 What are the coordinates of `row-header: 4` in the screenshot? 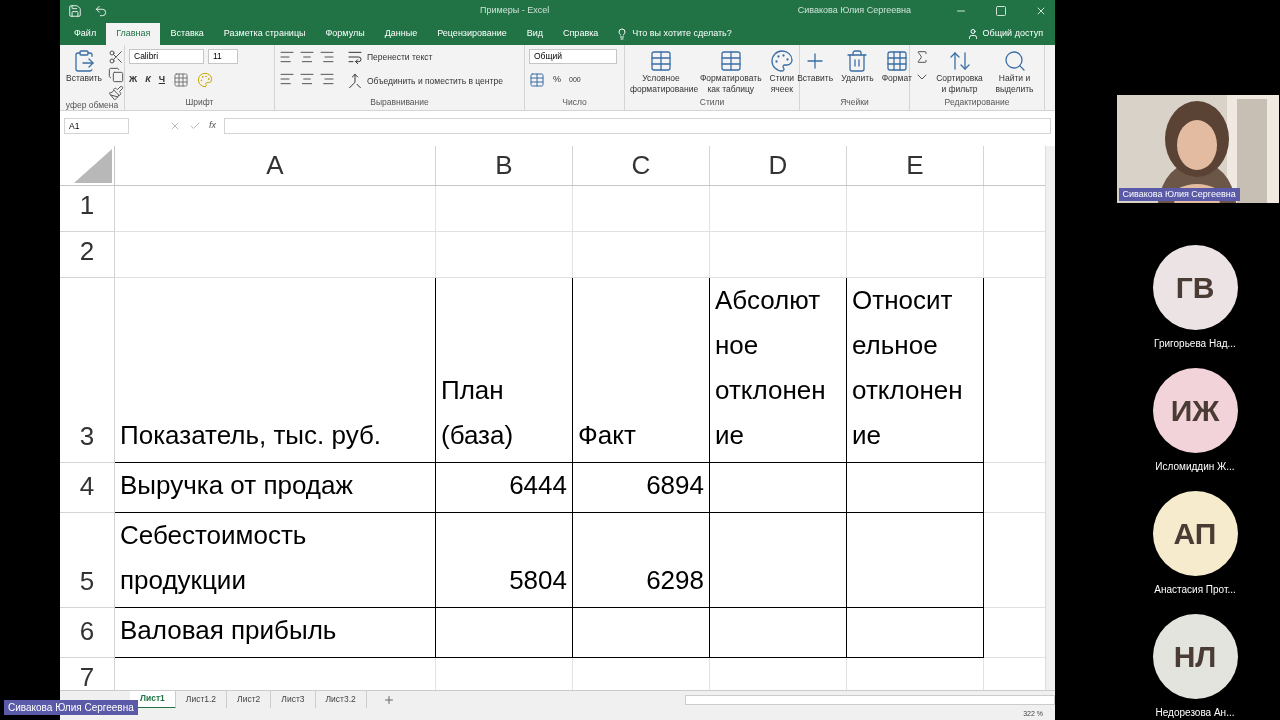 It's located at (87, 488).